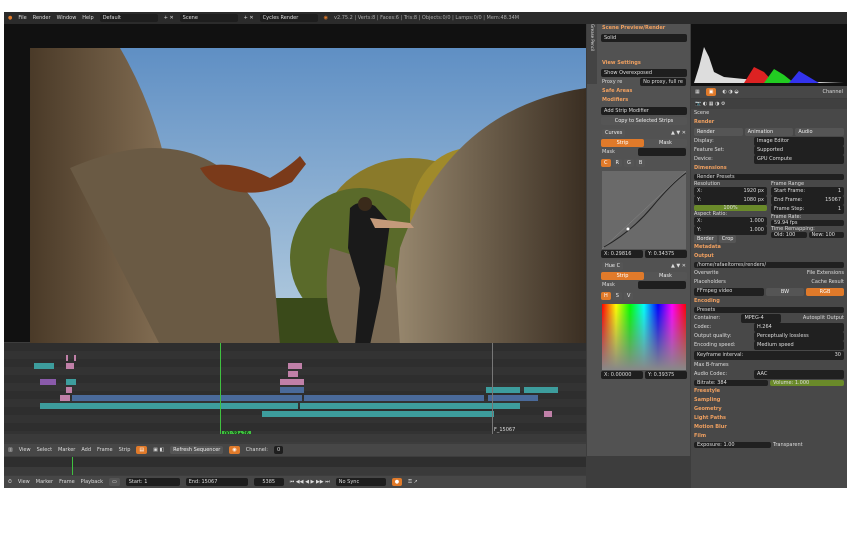 The width and height of the screenshot is (852, 538). What do you see at coordinates (799, 141) in the screenshot?
I see `display-dropdown: Image Editor` at bounding box center [799, 141].